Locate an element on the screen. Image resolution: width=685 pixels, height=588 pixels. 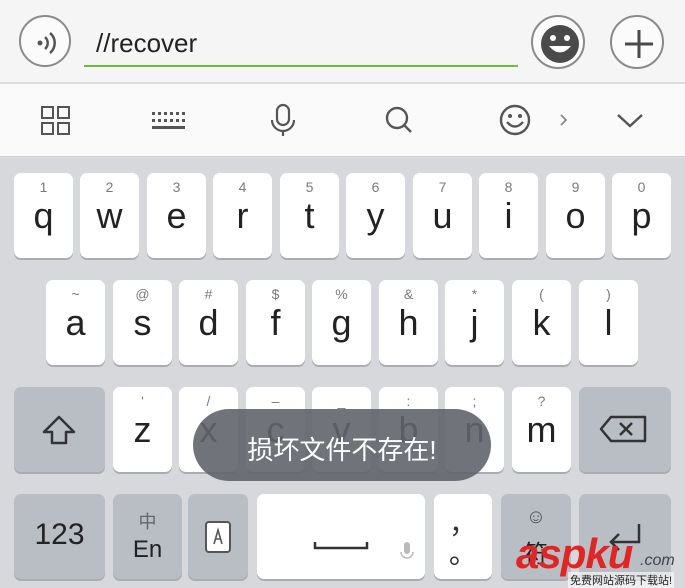
key-hint: ( is located at coordinates (541, 294).